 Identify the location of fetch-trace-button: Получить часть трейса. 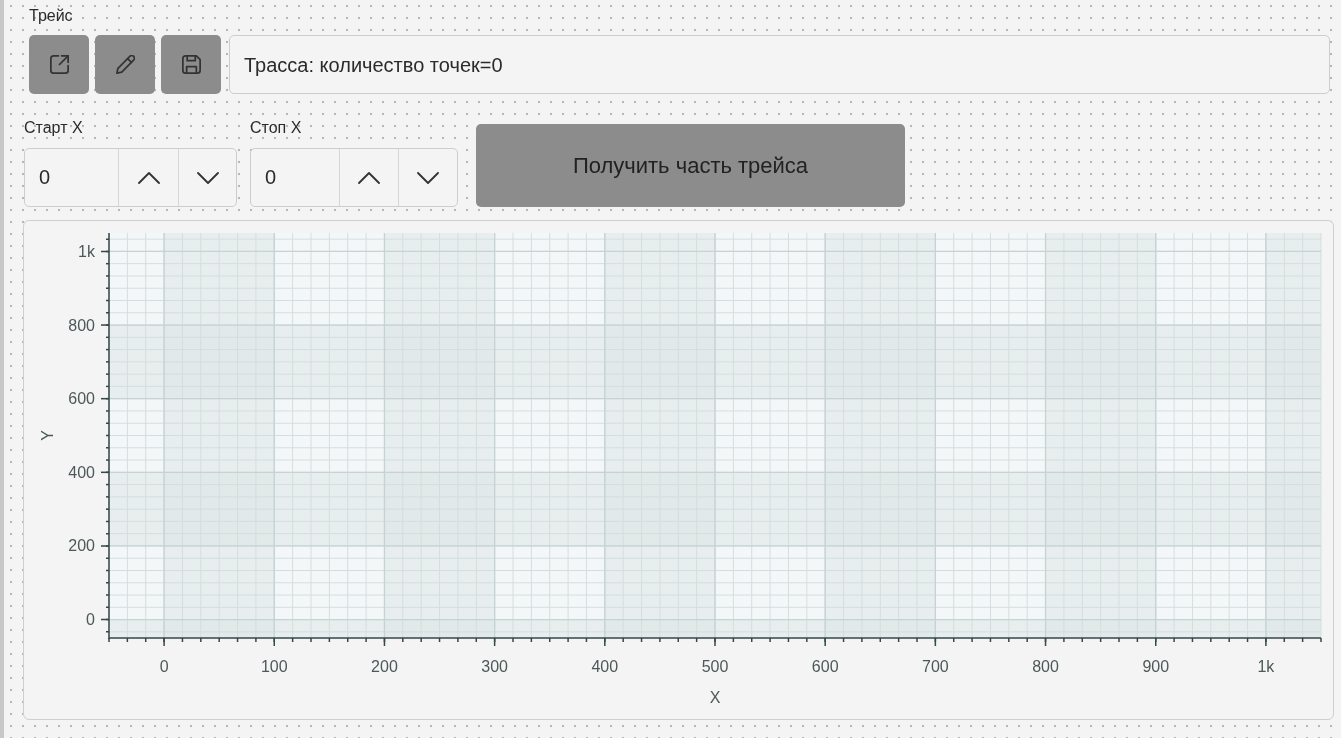
(690, 165).